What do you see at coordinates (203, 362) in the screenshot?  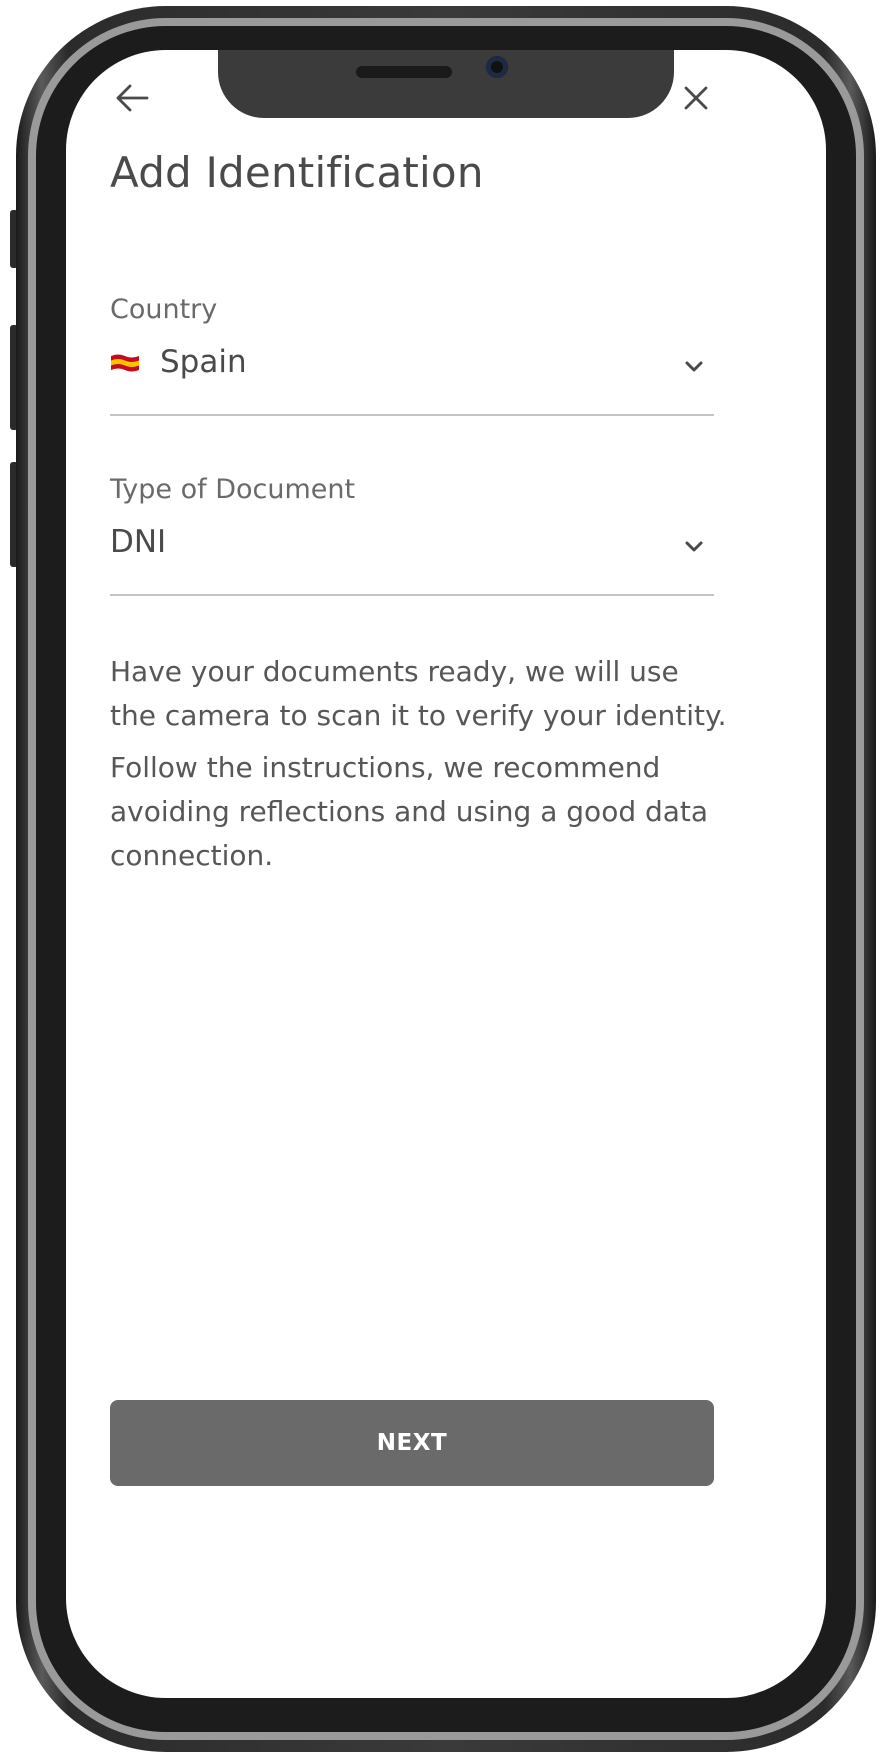 I see `country-value: Spain` at bounding box center [203, 362].